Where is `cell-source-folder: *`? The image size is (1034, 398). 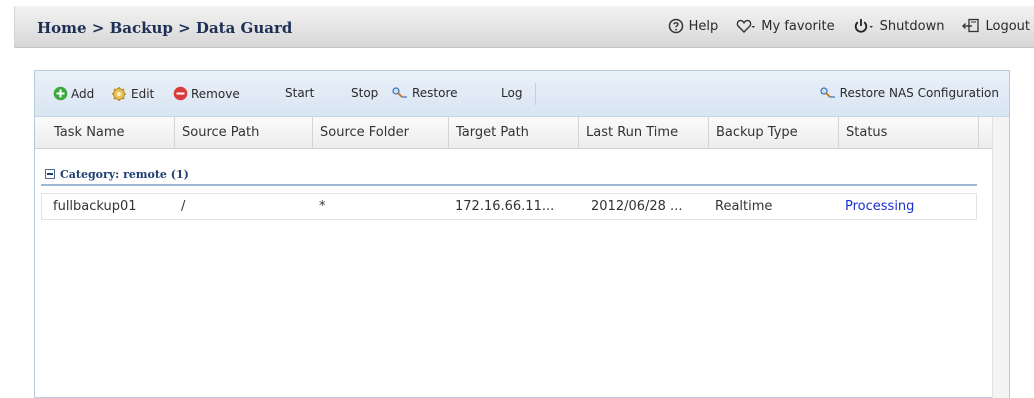 cell-source-folder: * is located at coordinates (322, 206).